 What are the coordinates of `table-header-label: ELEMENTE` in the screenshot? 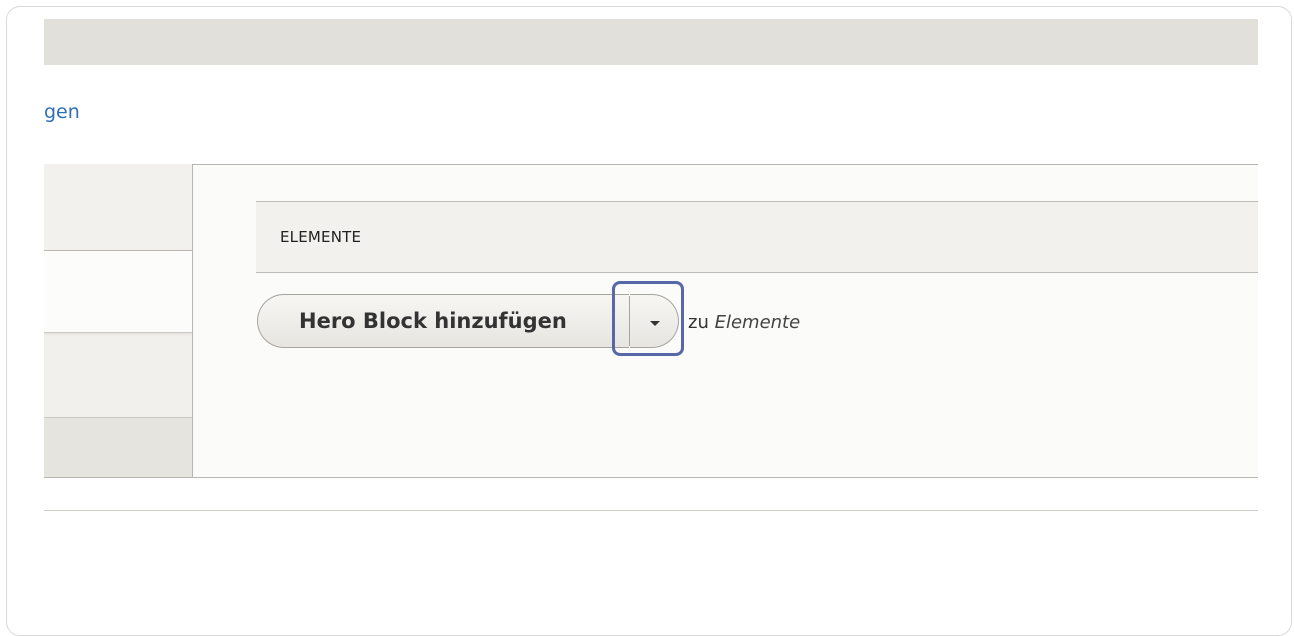 It's located at (321, 237).